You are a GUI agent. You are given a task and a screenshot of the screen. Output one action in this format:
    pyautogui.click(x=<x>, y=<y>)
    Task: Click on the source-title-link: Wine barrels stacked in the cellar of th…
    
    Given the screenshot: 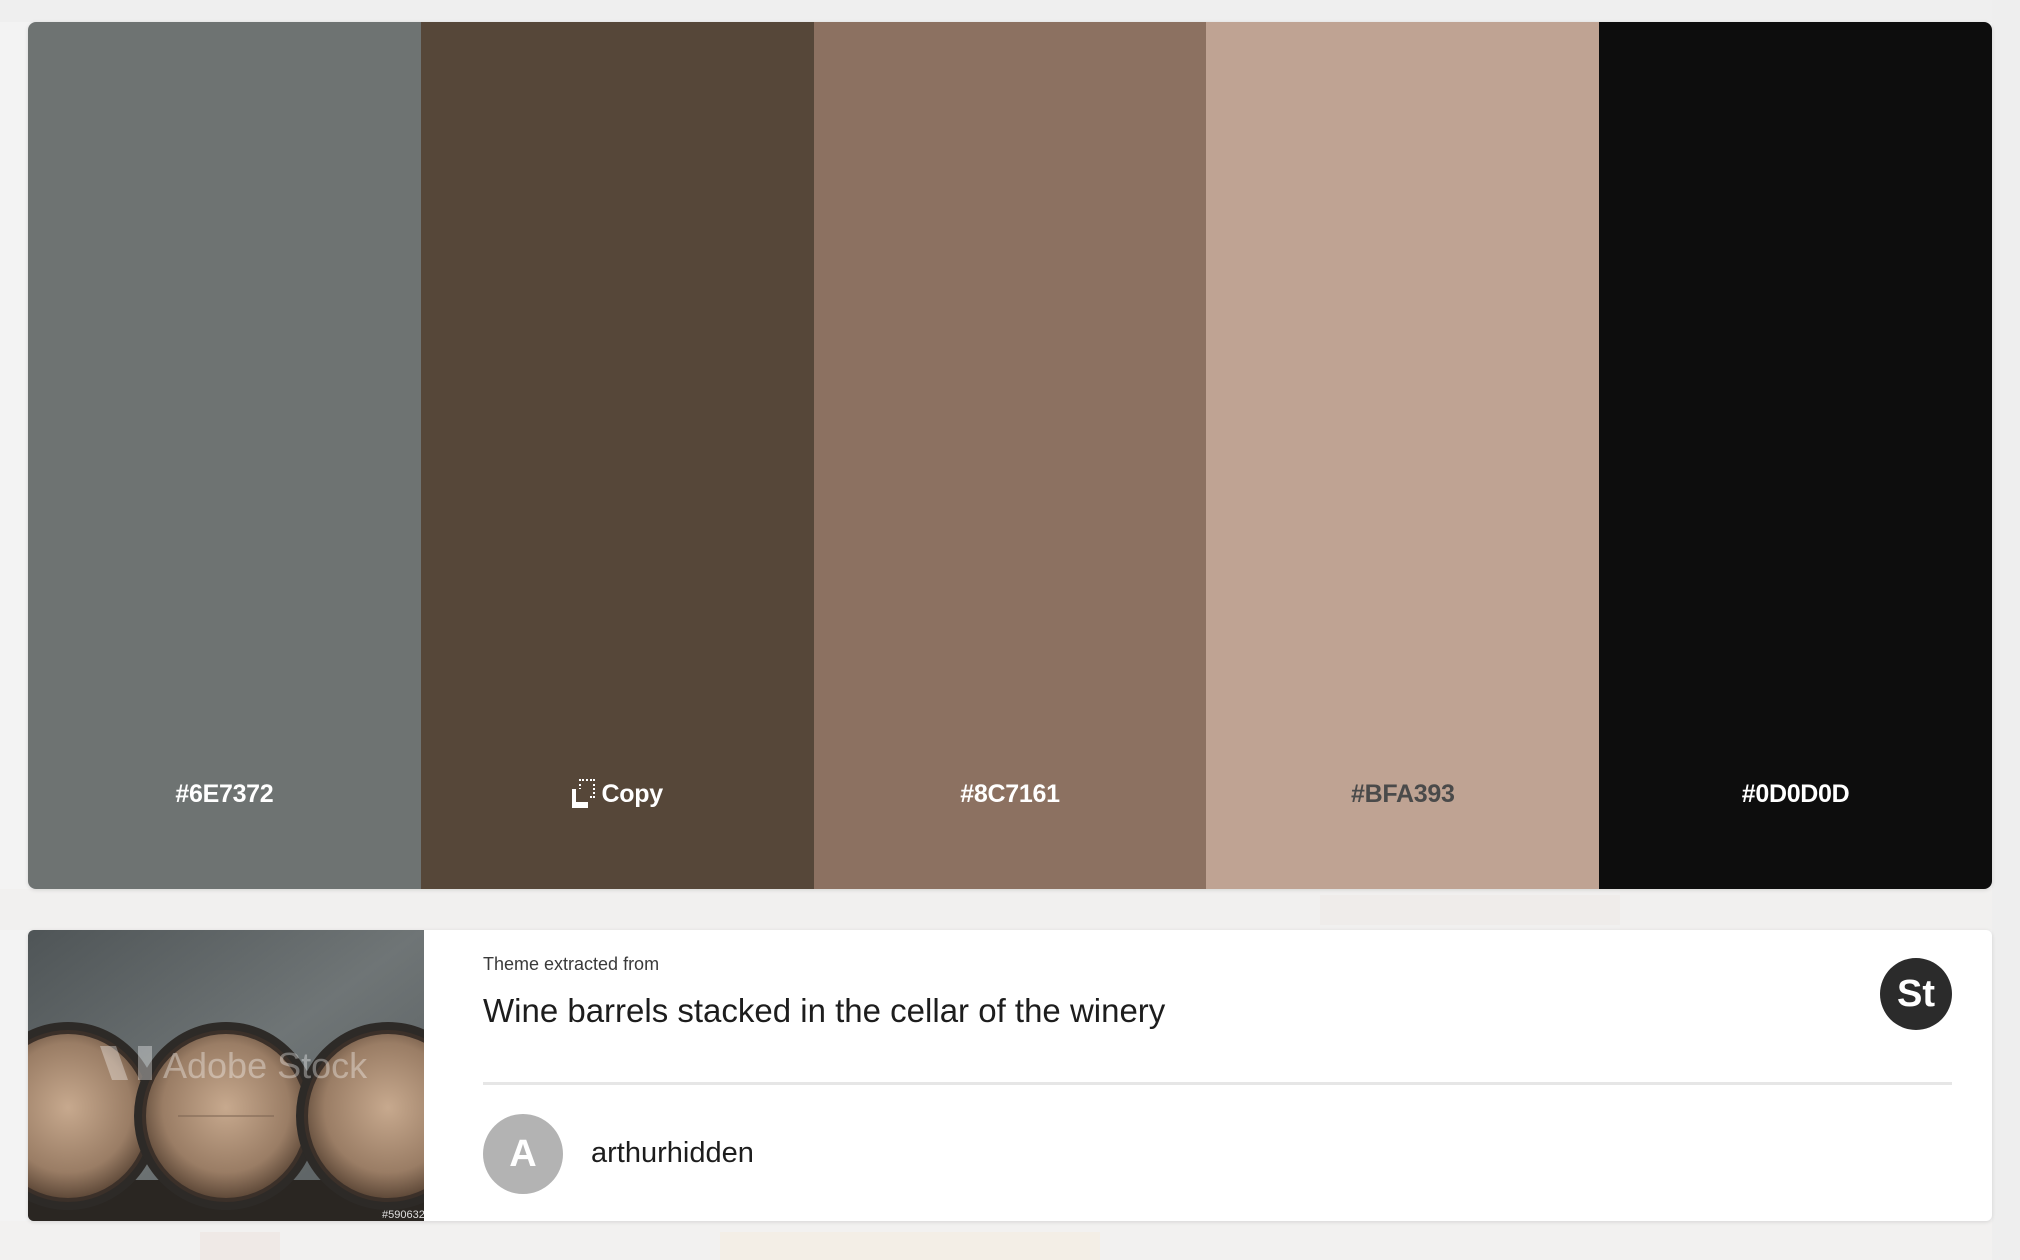 What is the action you would take?
    pyautogui.click(x=824, y=1011)
    